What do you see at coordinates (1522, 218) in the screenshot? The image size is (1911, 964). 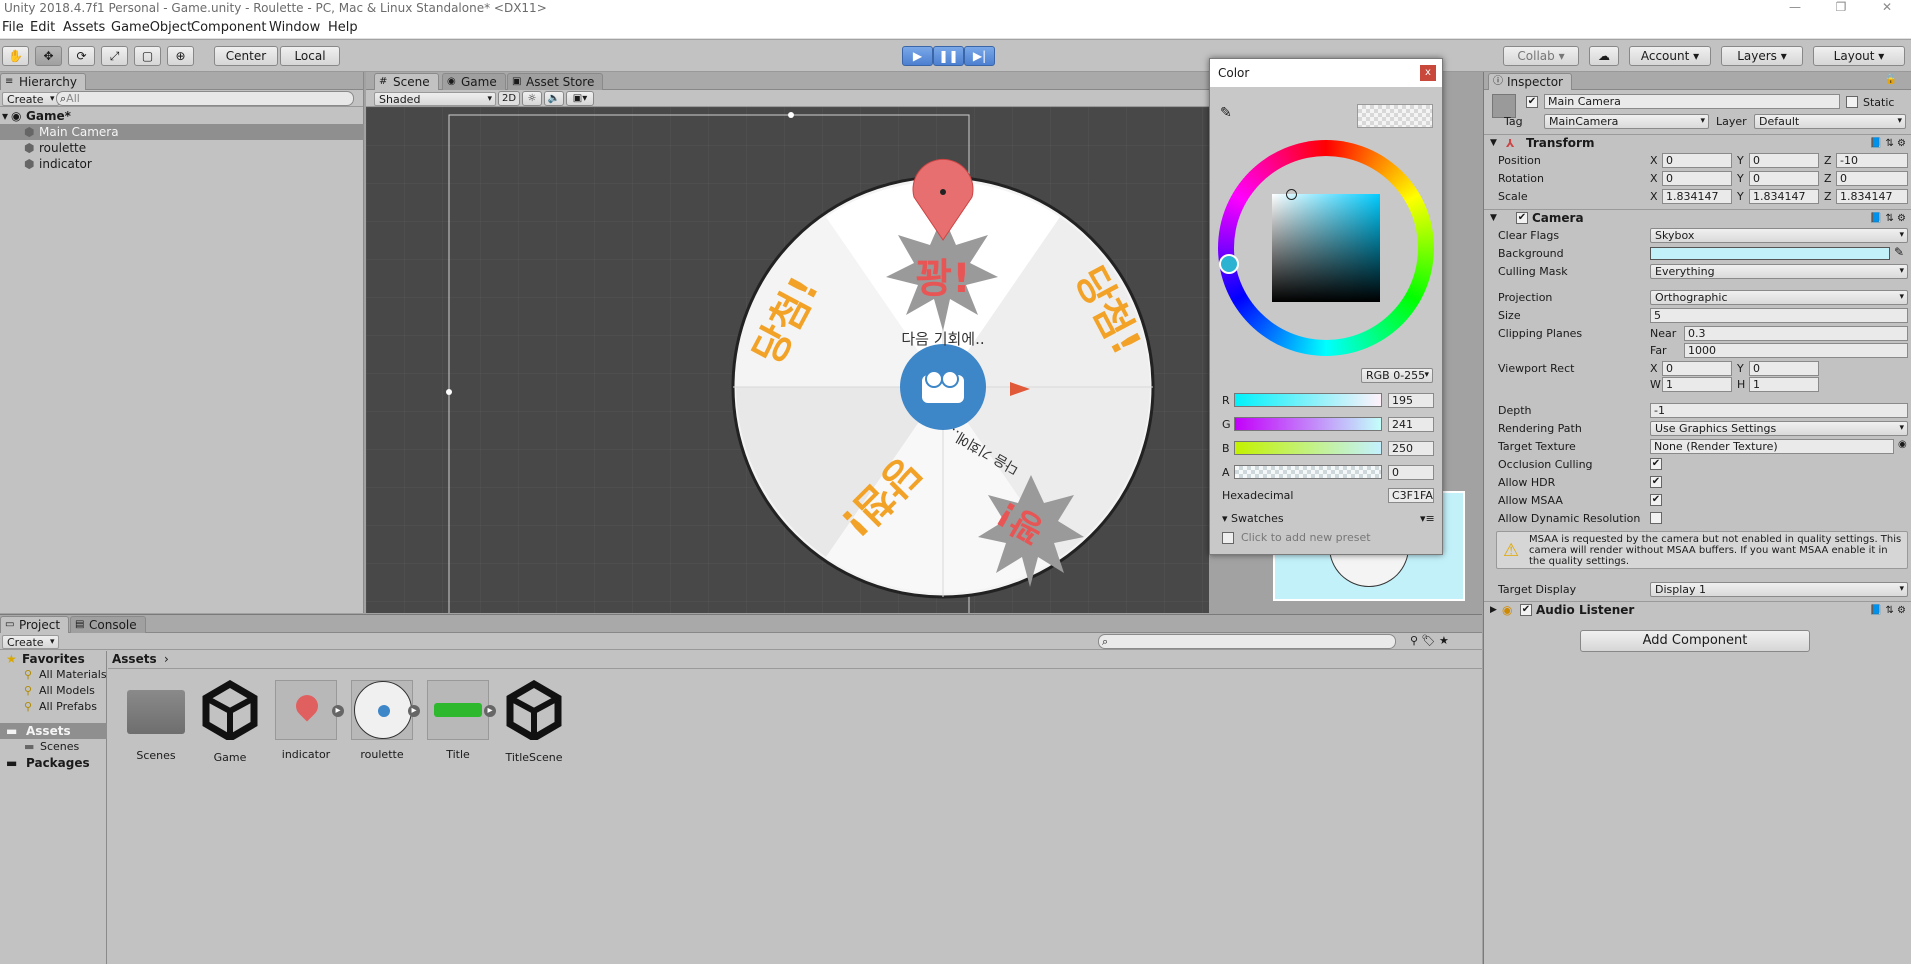 I see `camera-enabled-checkbox: ✔` at bounding box center [1522, 218].